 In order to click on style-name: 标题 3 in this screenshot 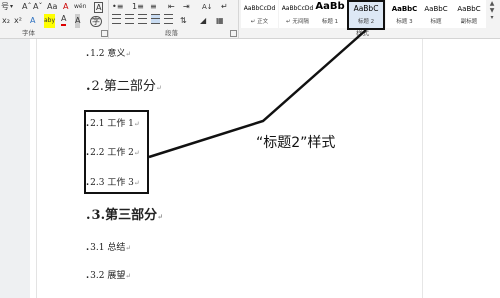, I will do `click(404, 22)`.